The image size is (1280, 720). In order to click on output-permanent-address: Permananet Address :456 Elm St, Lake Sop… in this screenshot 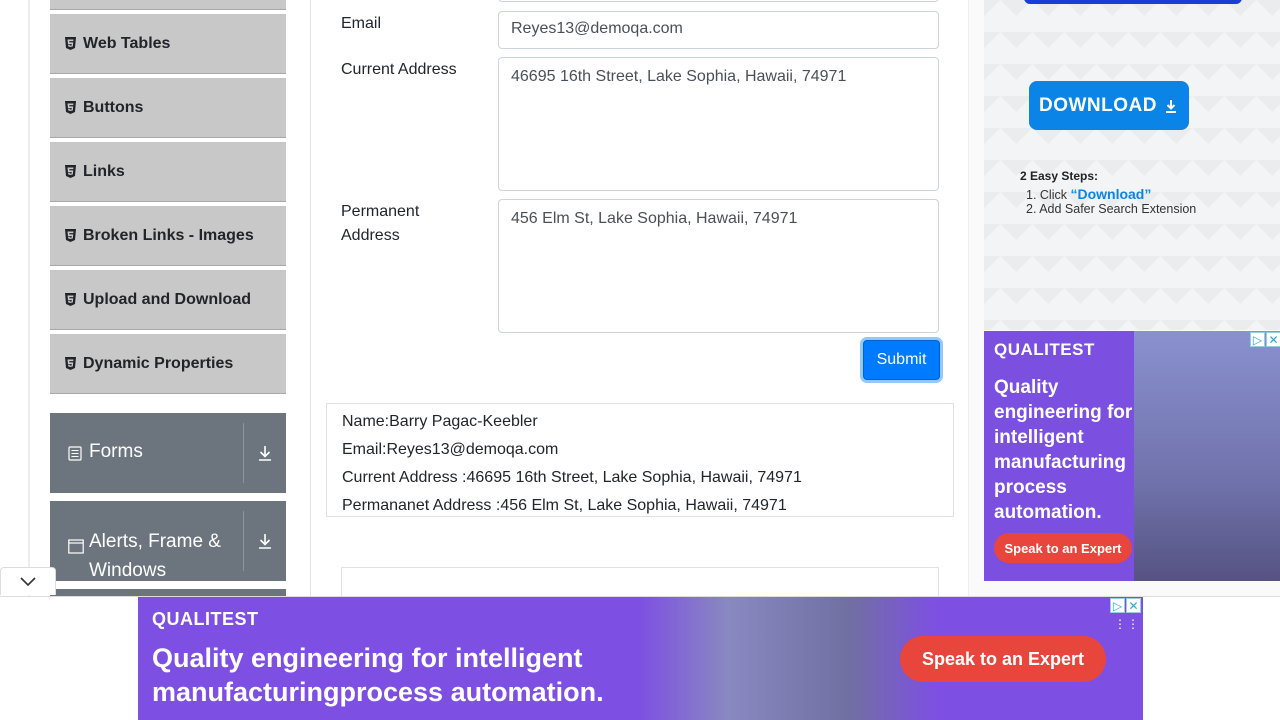, I will do `click(564, 505)`.